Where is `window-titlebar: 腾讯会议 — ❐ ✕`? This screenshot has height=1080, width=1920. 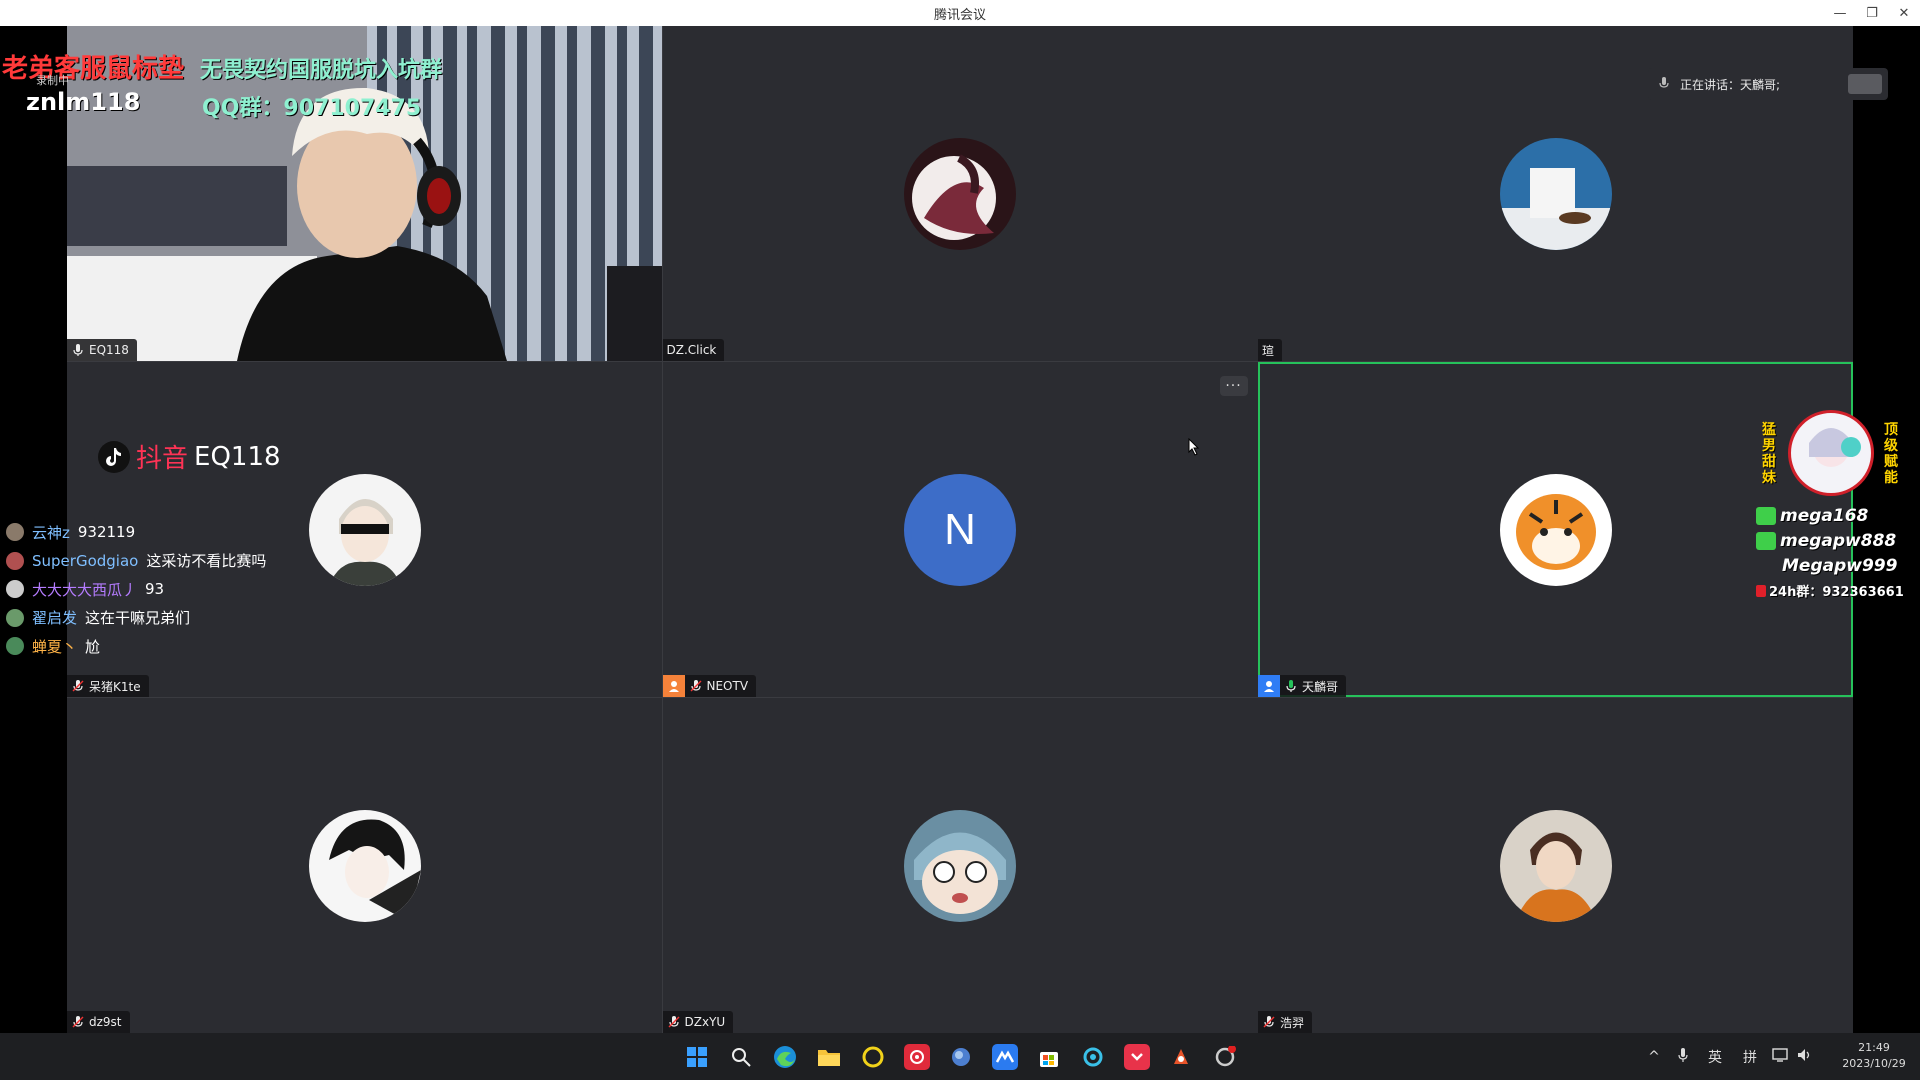
window-titlebar: 腾讯会议 — ❐ ✕ is located at coordinates (960, 13).